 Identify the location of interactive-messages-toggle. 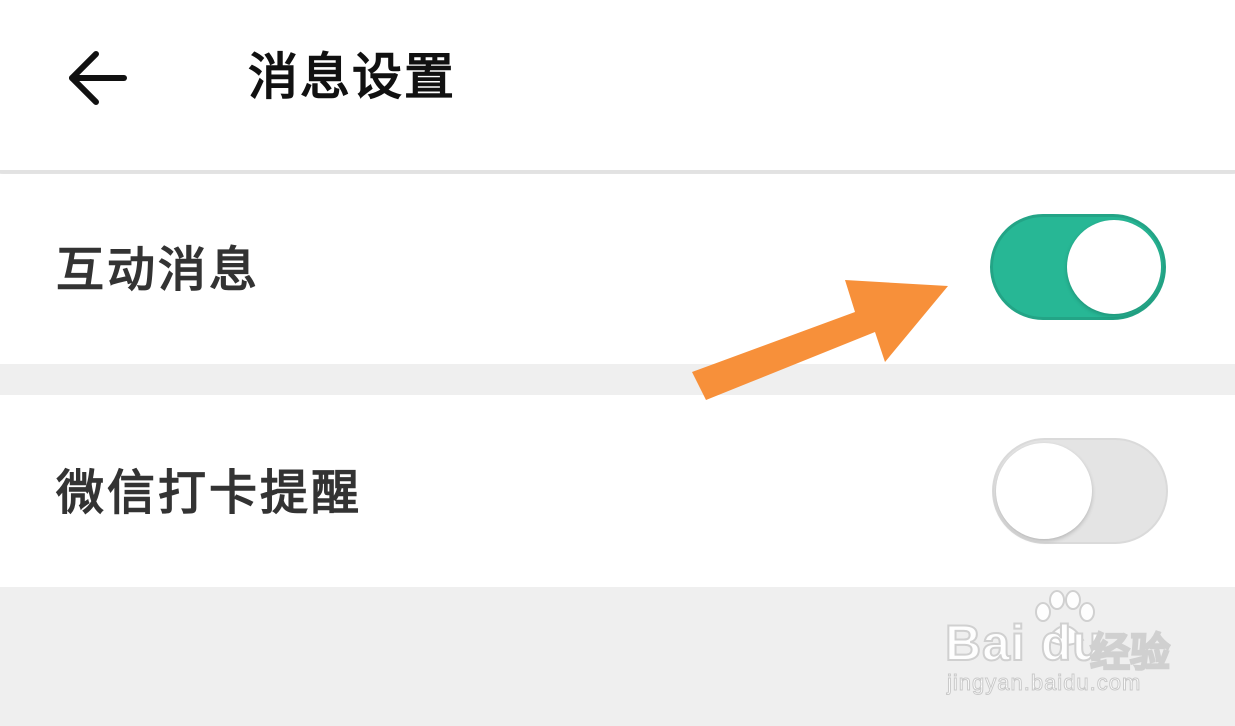
(1078, 267).